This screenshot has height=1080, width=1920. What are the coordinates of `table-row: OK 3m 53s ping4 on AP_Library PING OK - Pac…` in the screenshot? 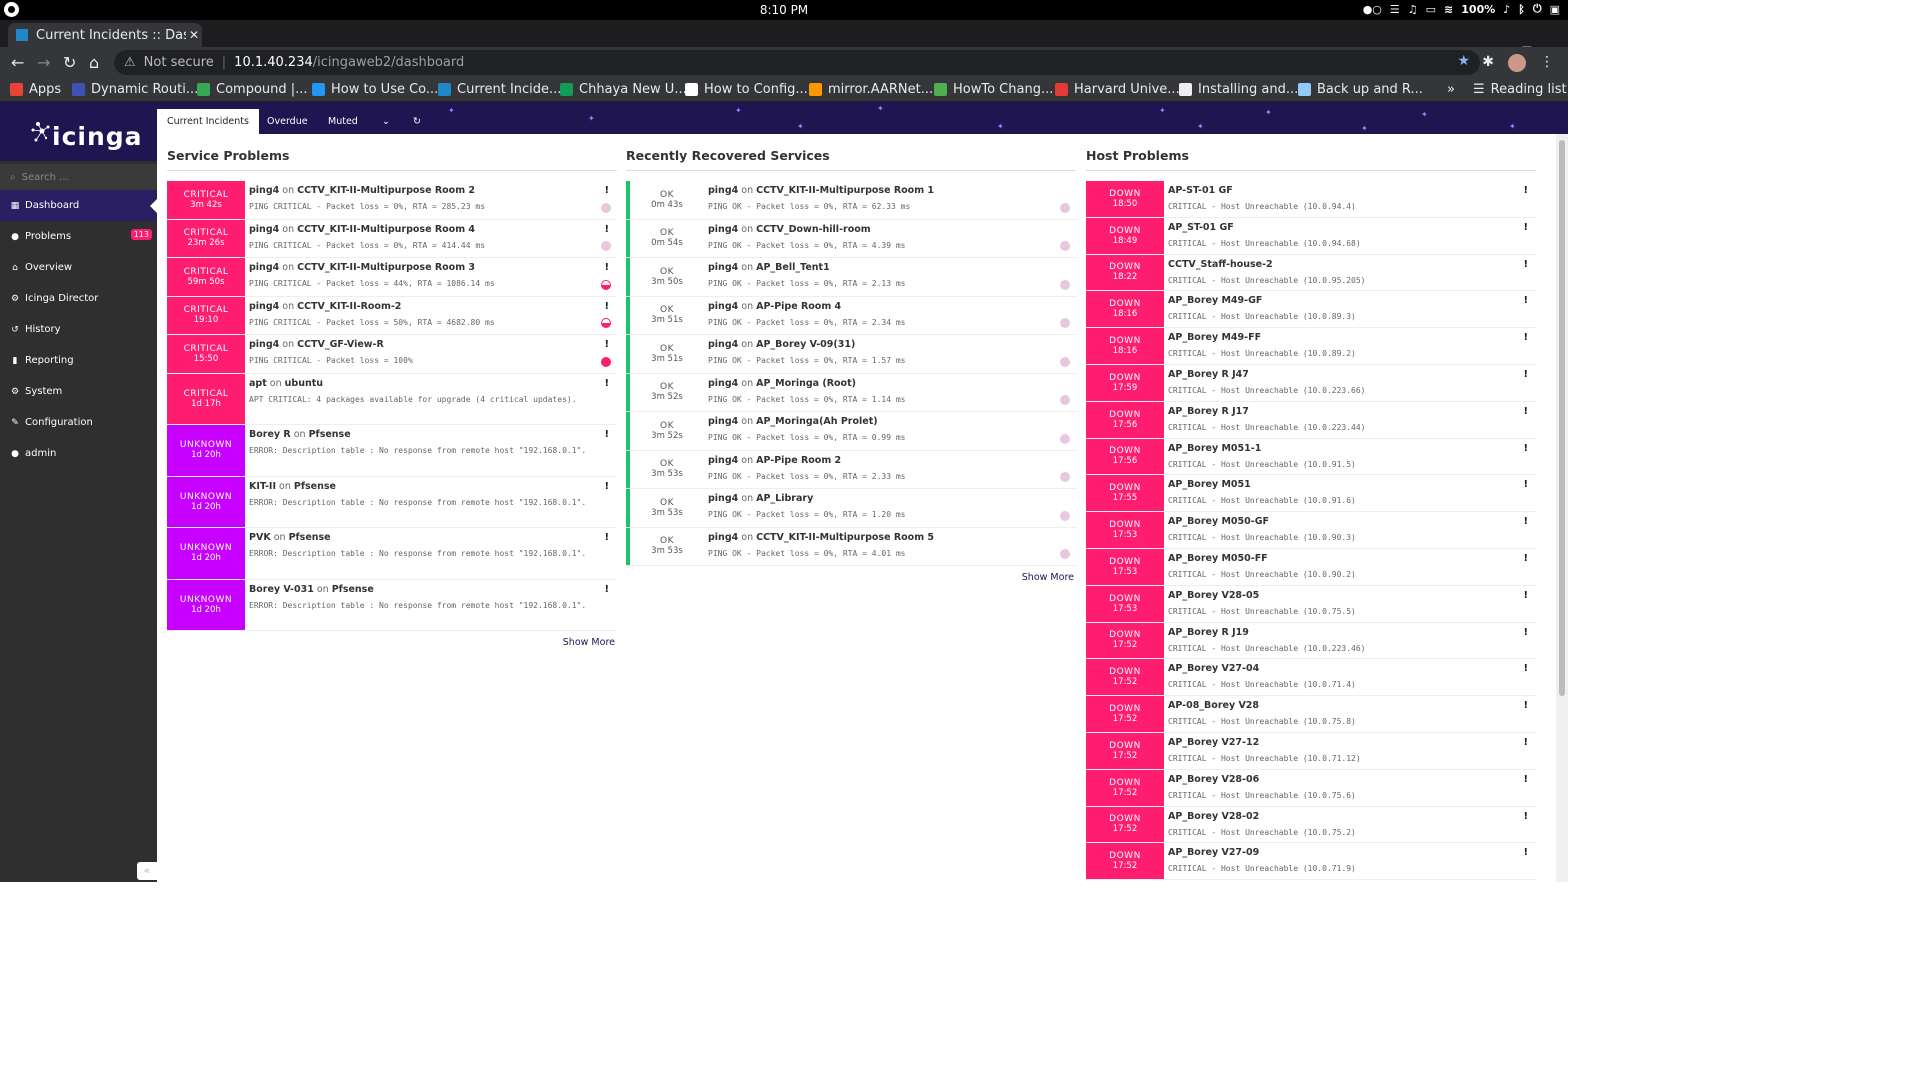 It's located at (851, 508).